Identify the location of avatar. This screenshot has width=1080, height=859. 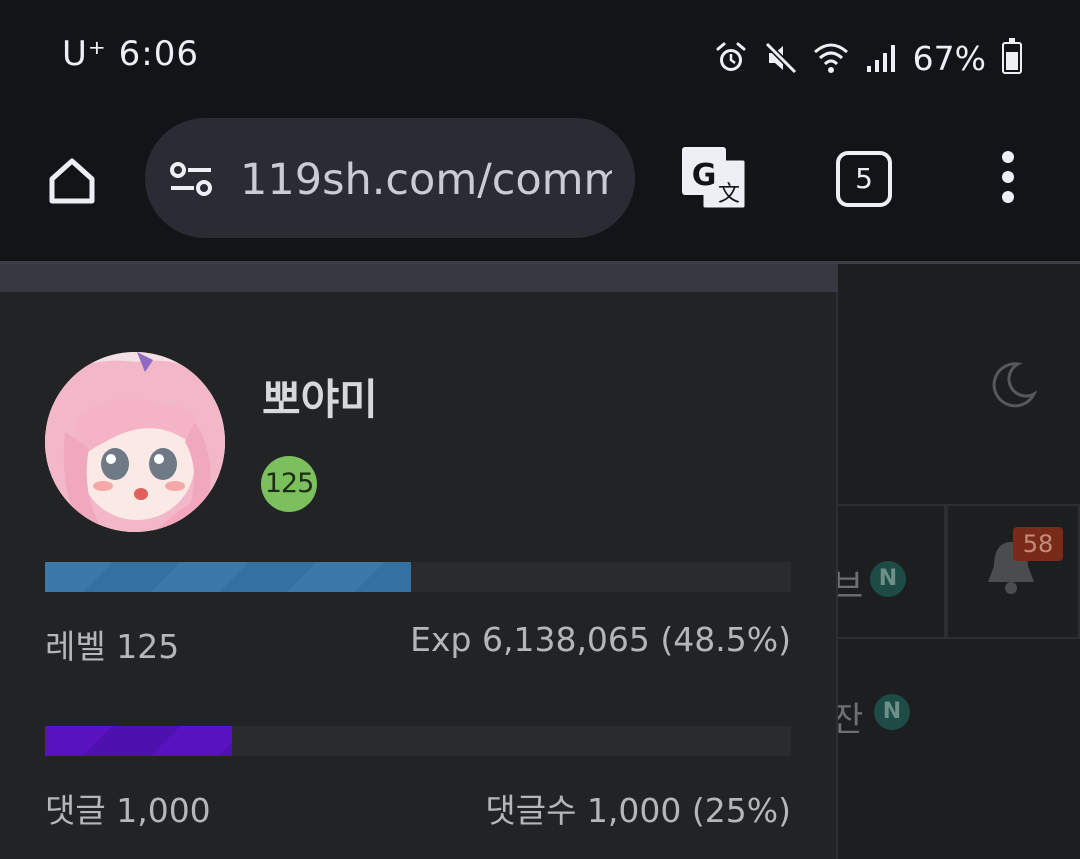
(135, 442).